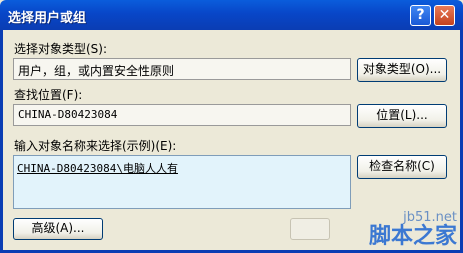  What do you see at coordinates (97, 168) in the screenshot?
I see `object-name-entry: CHINA-D80423084\电脑人人有` at bounding box center [97, 168].